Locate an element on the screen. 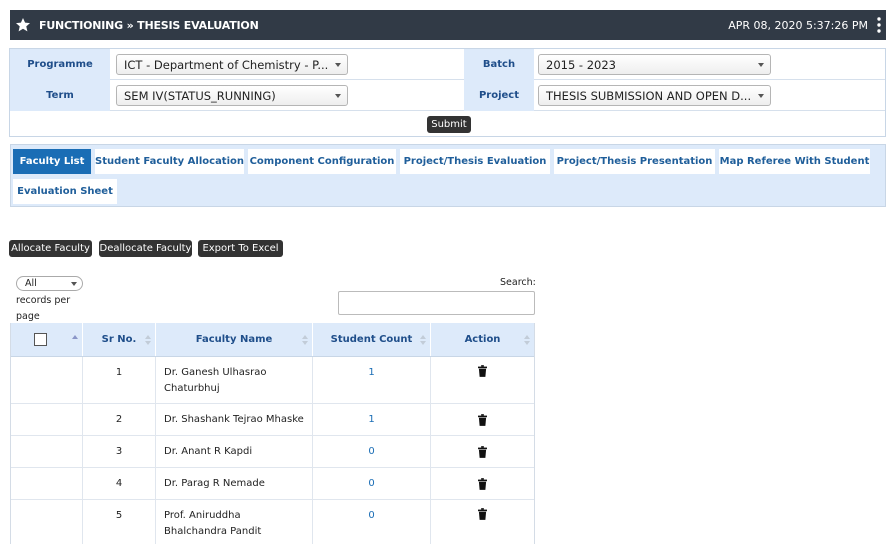  export-to-excel-button: Export To Excel is located at coordinates (240, 248).